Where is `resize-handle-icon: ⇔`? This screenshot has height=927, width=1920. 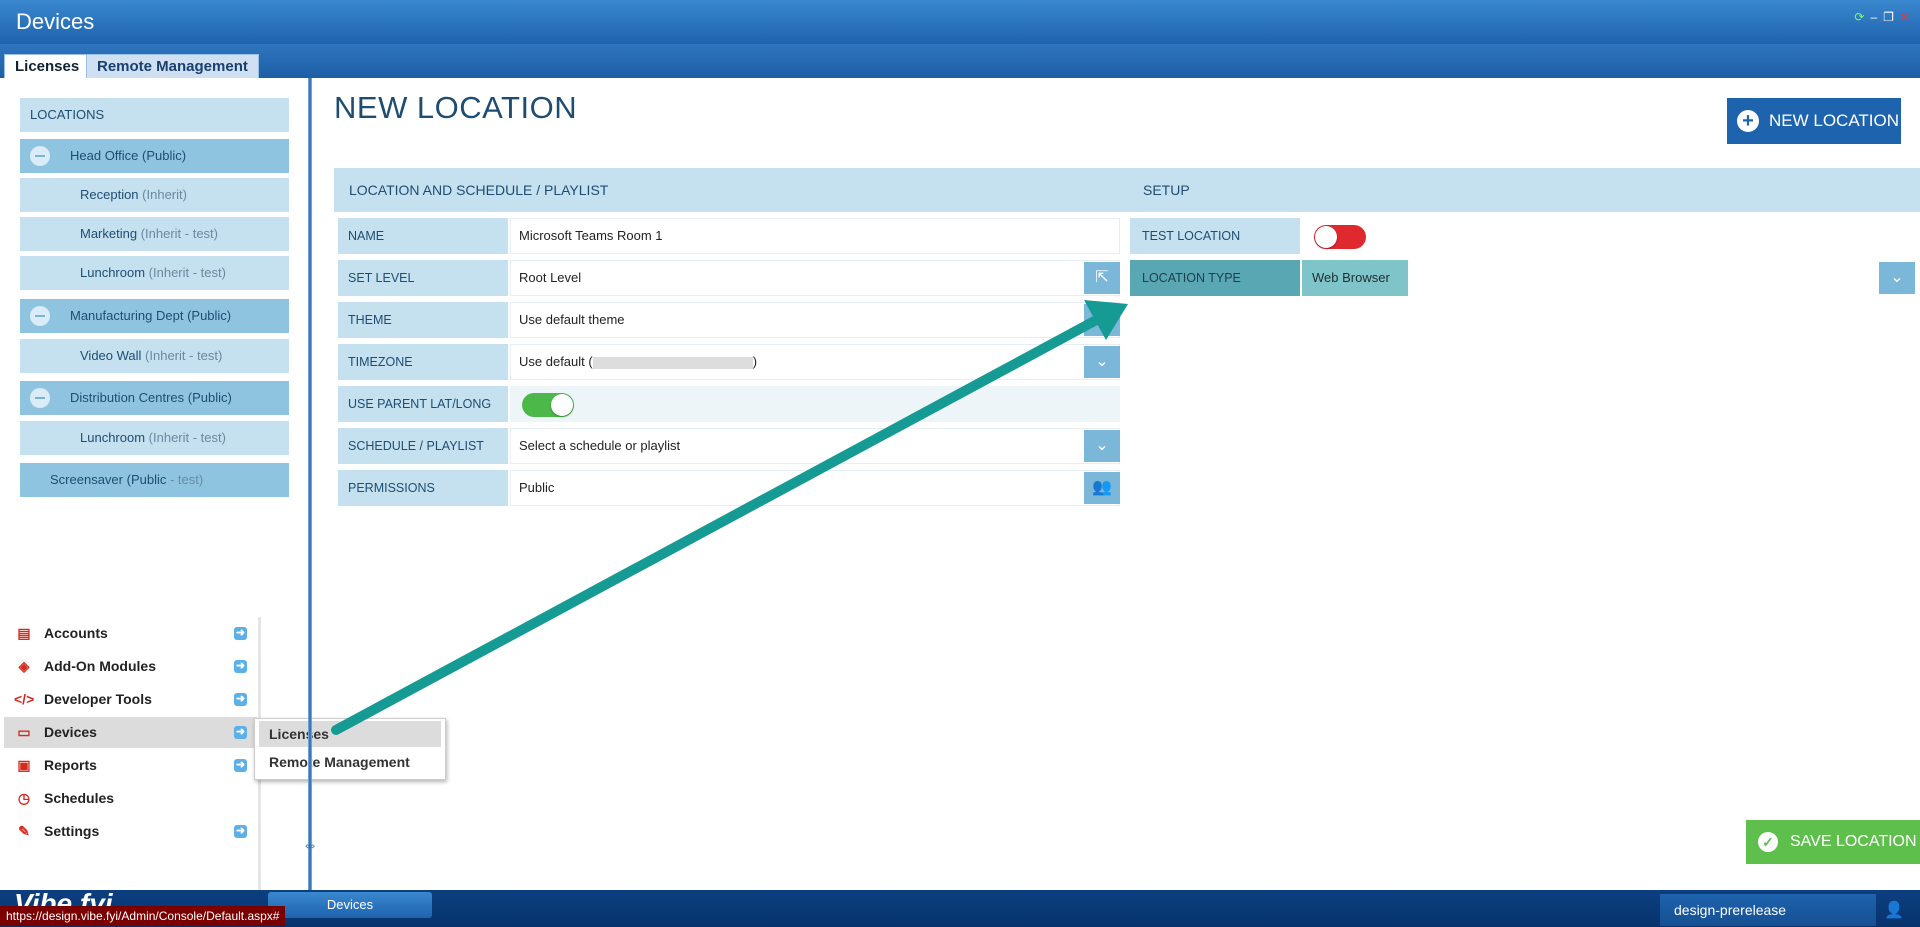
resize-handle-icon: ⇔ is located at coordinates (310, 846).